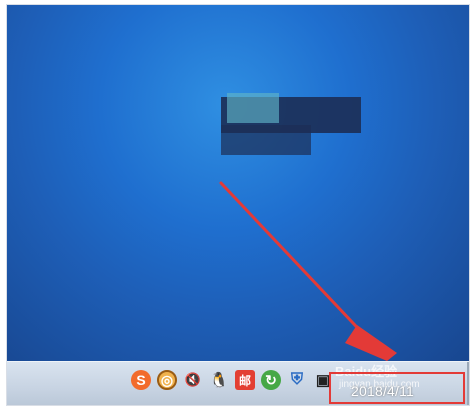 The image size is (476, 410). Describe the element at coordinates (245, 380) in the screenshot. I see `mail-icon: 邮` at that location.